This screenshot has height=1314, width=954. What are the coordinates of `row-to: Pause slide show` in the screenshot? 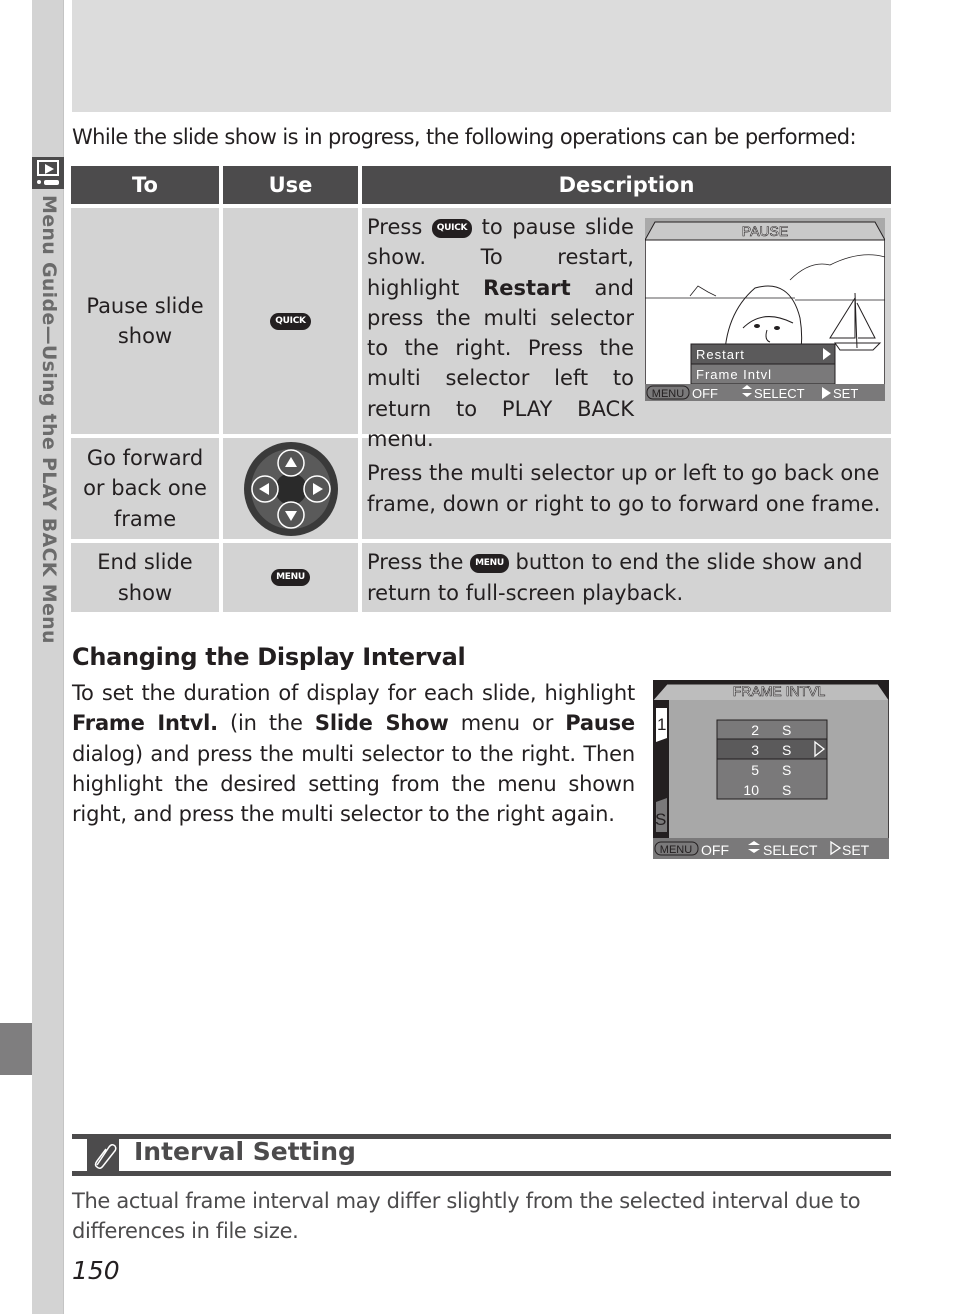 It's located at (145, 321).